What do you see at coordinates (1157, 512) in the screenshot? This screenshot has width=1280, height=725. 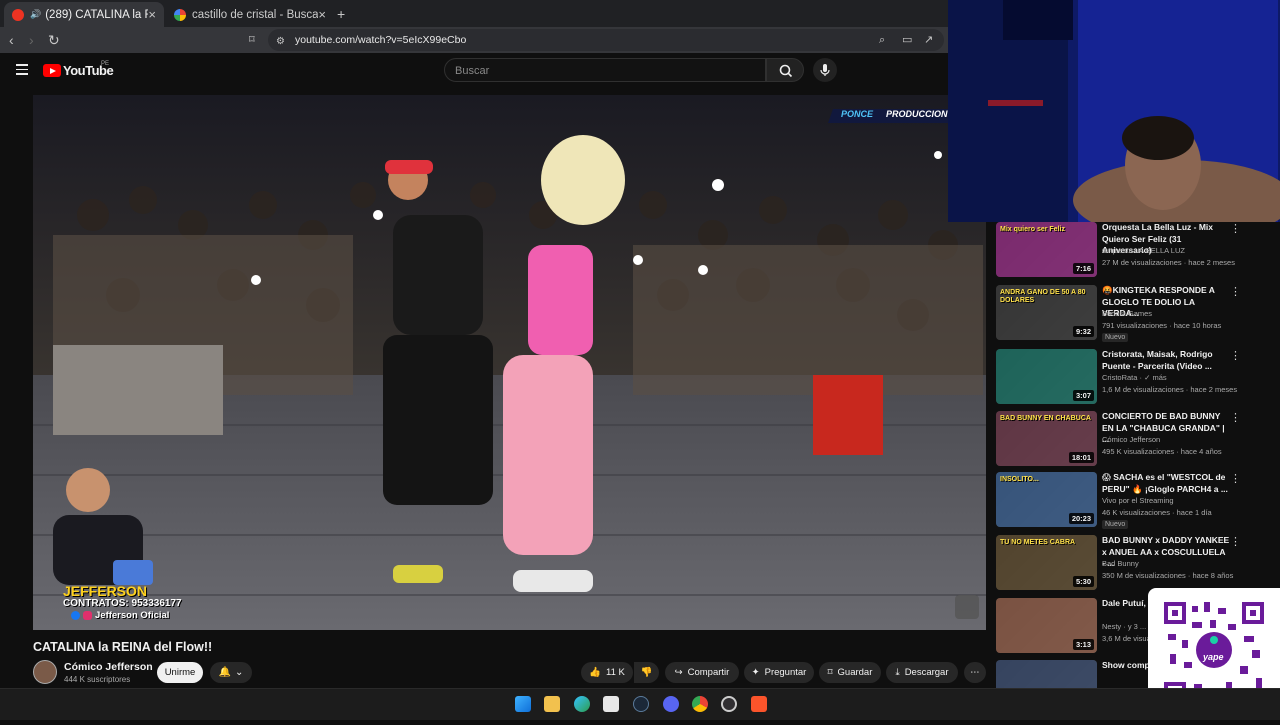 I see `recommendation-meta: 46 K visualizaciones · hace 1 día` at bounding box center [1157, 512].